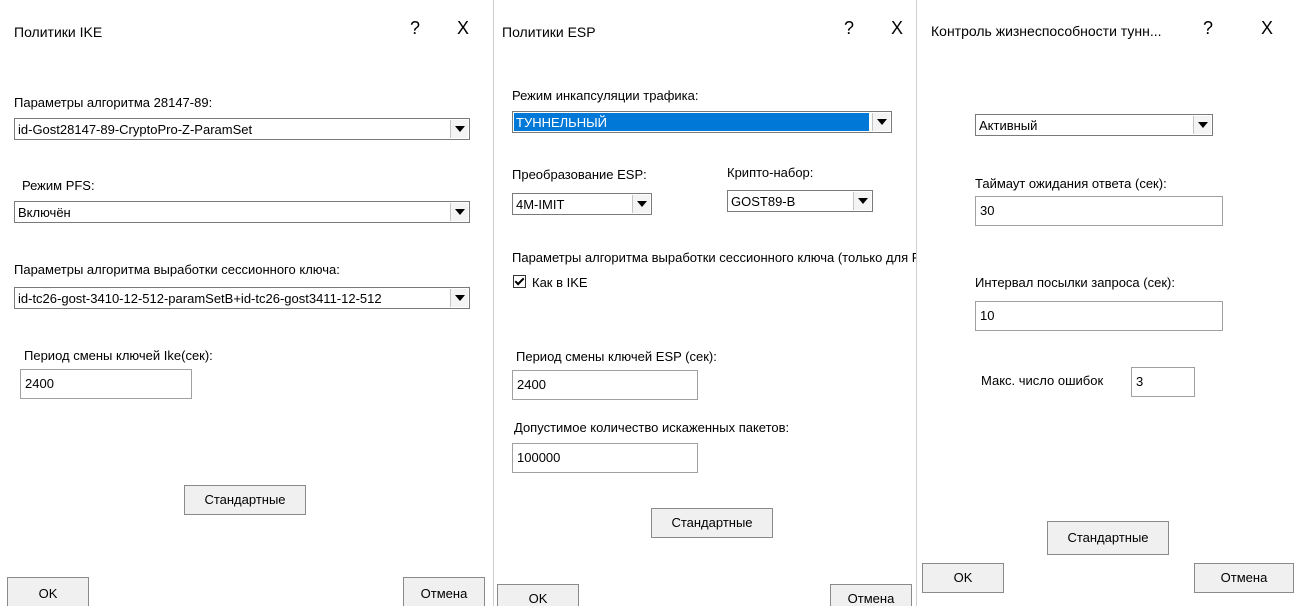 The height and width of the screenshot is (606, 1296). I want to click on esp-as-ike-checkbox: Как в IKE, so click(550, 282).